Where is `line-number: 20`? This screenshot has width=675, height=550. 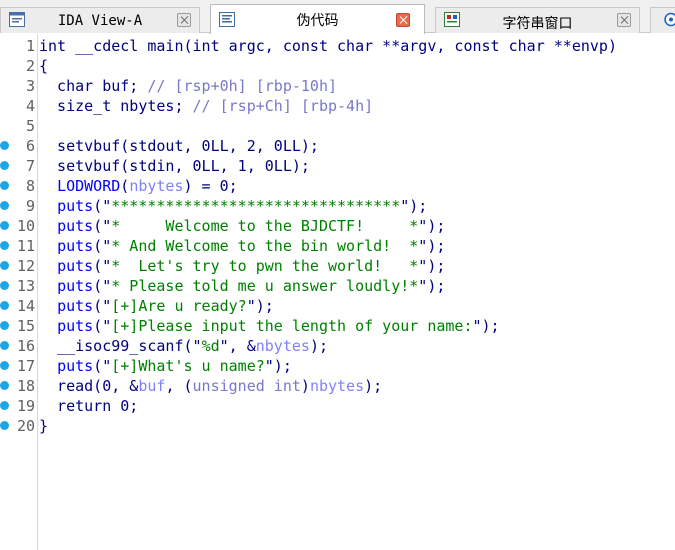 line-number: 20 is located at coordinates (25, 426).